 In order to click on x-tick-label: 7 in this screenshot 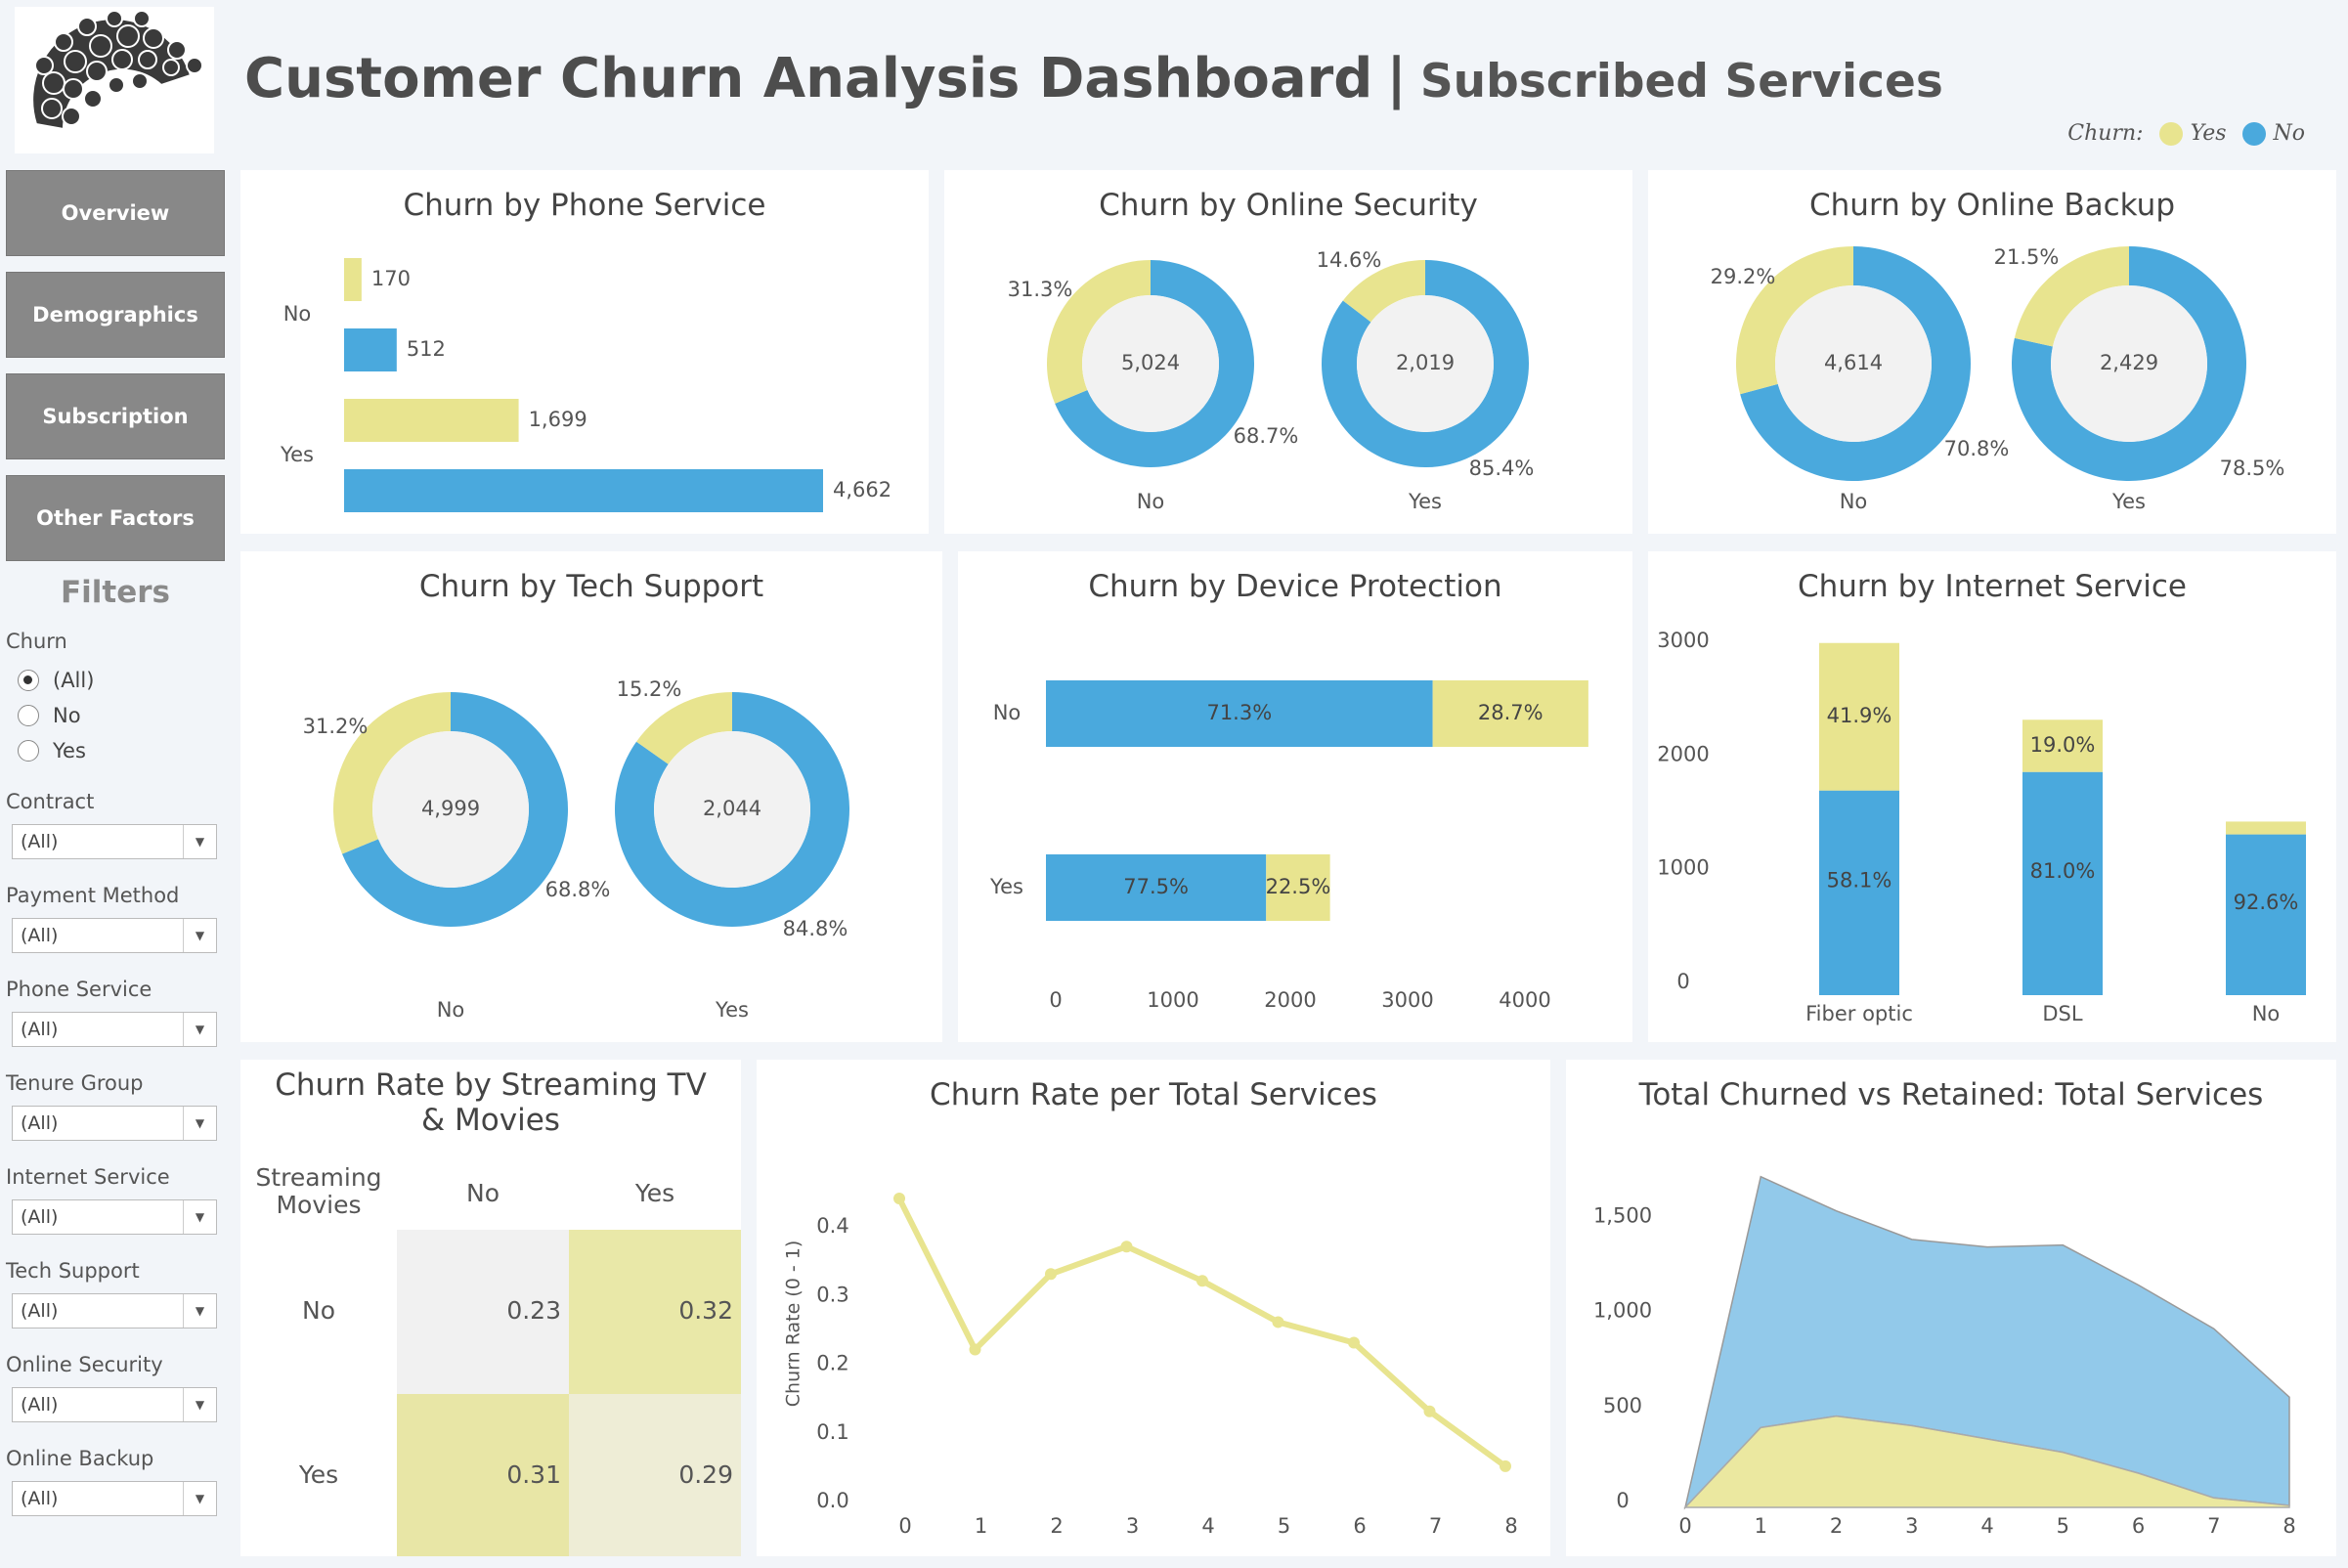, I will do `click(2214, 1526)`.